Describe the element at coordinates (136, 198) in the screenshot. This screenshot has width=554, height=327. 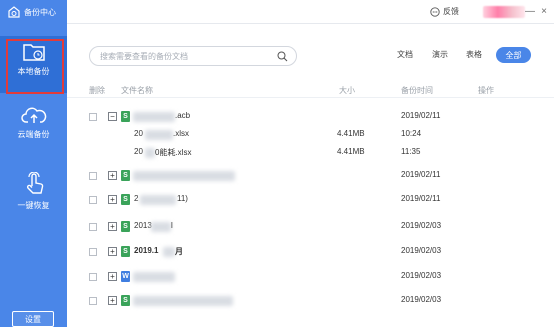
I see `file-name: 2` at that location.